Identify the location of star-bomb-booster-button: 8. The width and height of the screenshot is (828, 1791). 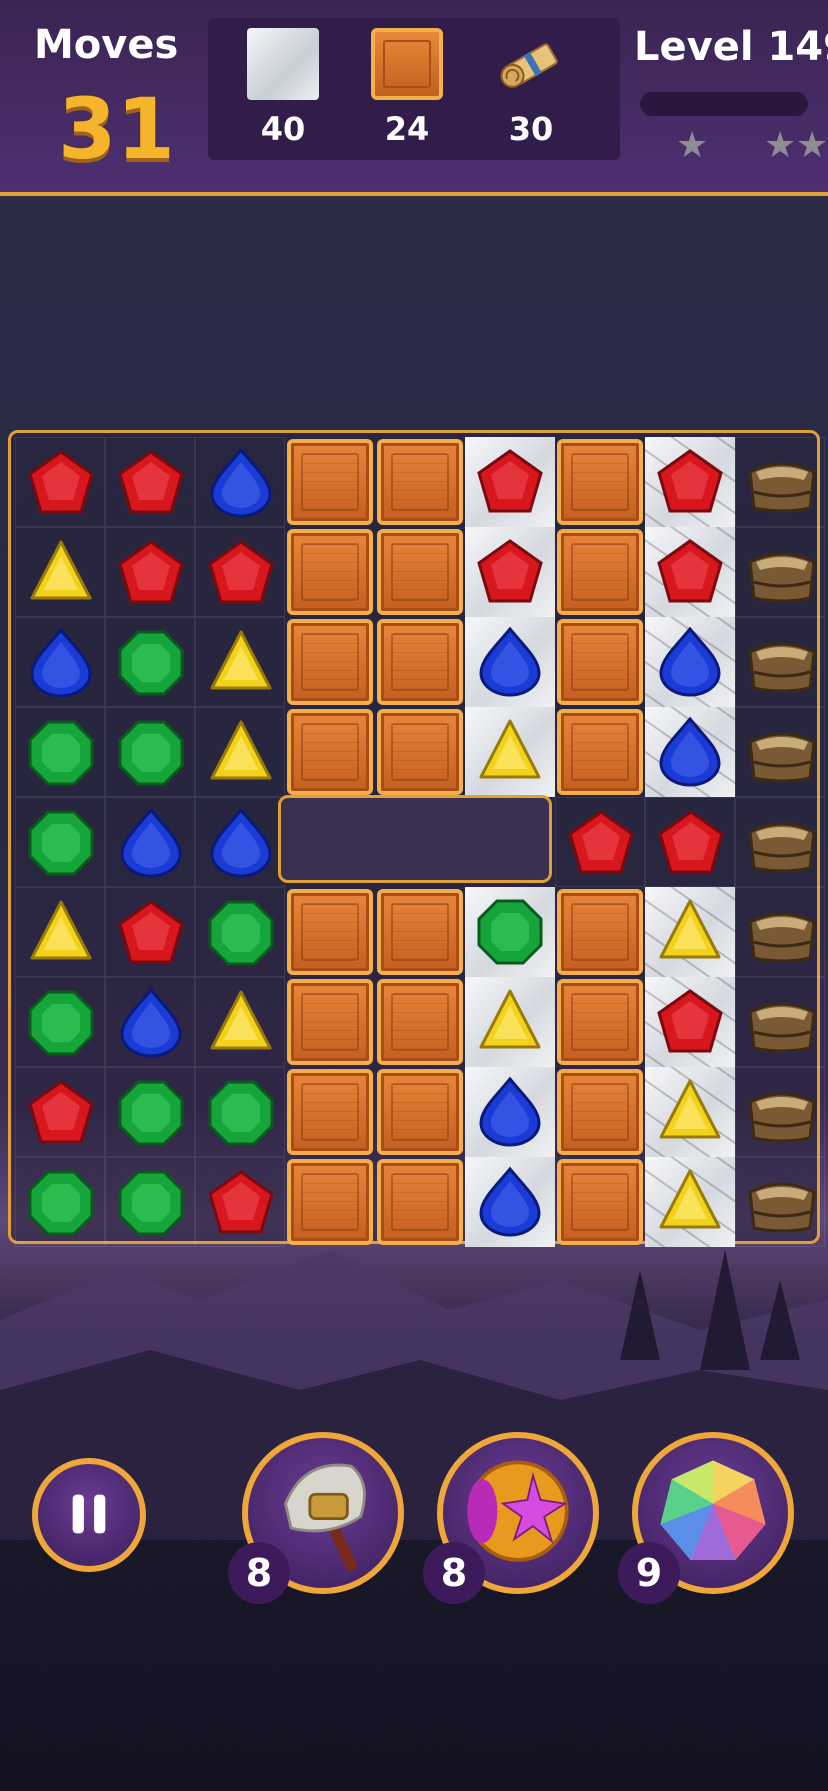
(511, 1518).